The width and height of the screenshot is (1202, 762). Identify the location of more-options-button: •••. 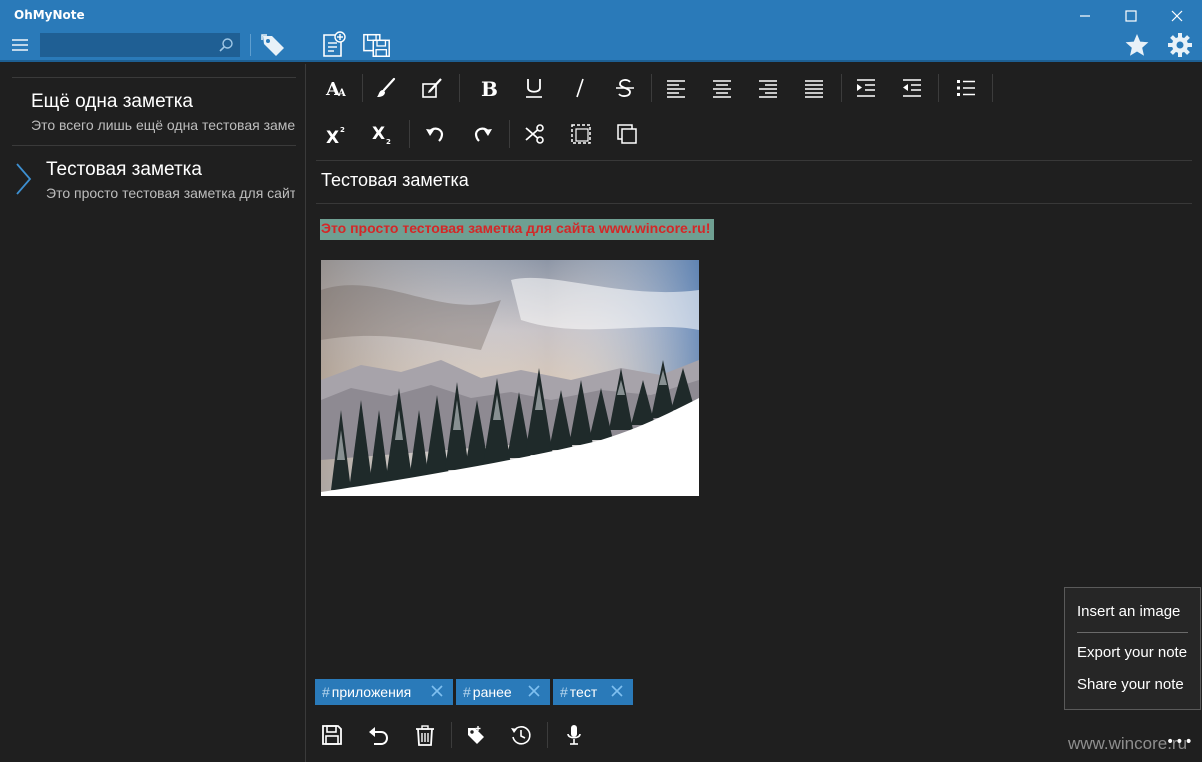
(1180, 742).